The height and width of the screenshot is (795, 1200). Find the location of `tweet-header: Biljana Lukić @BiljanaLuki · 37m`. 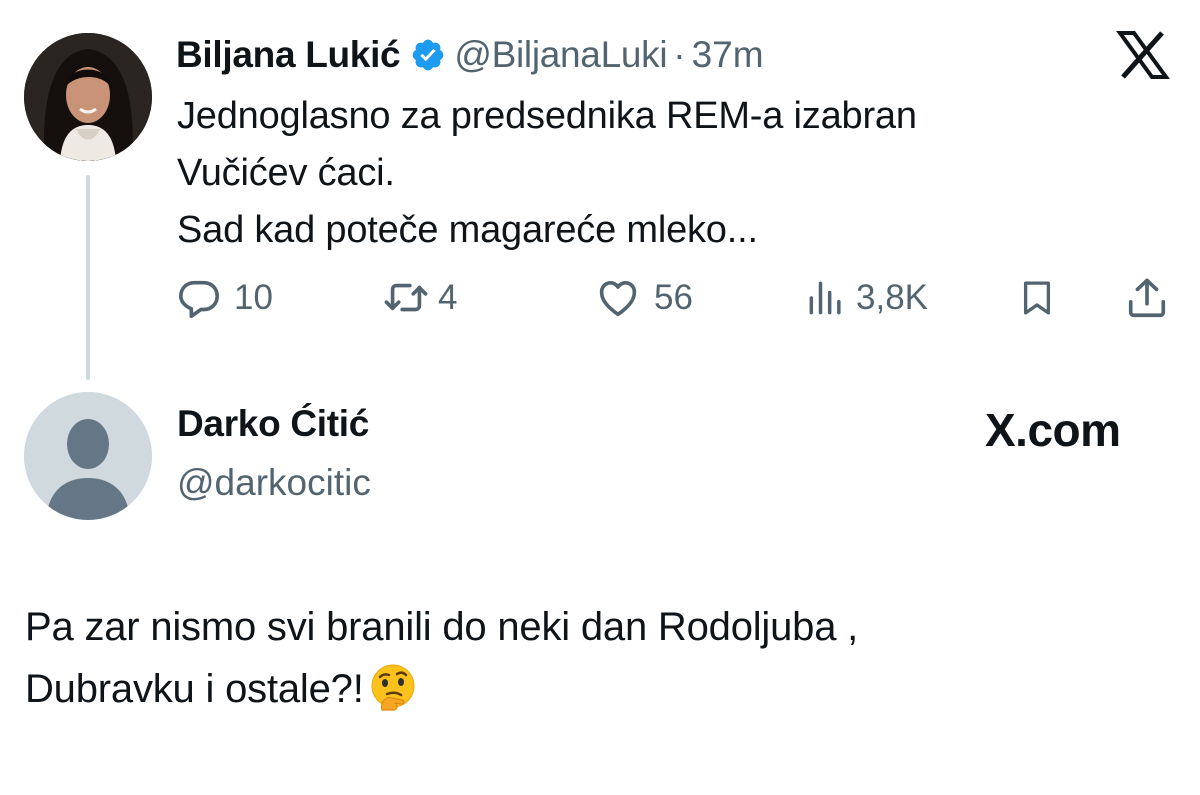

tweet-header: Biljana Lukić @BiljanaLuki · 37m is located at coordinates (470, 55).